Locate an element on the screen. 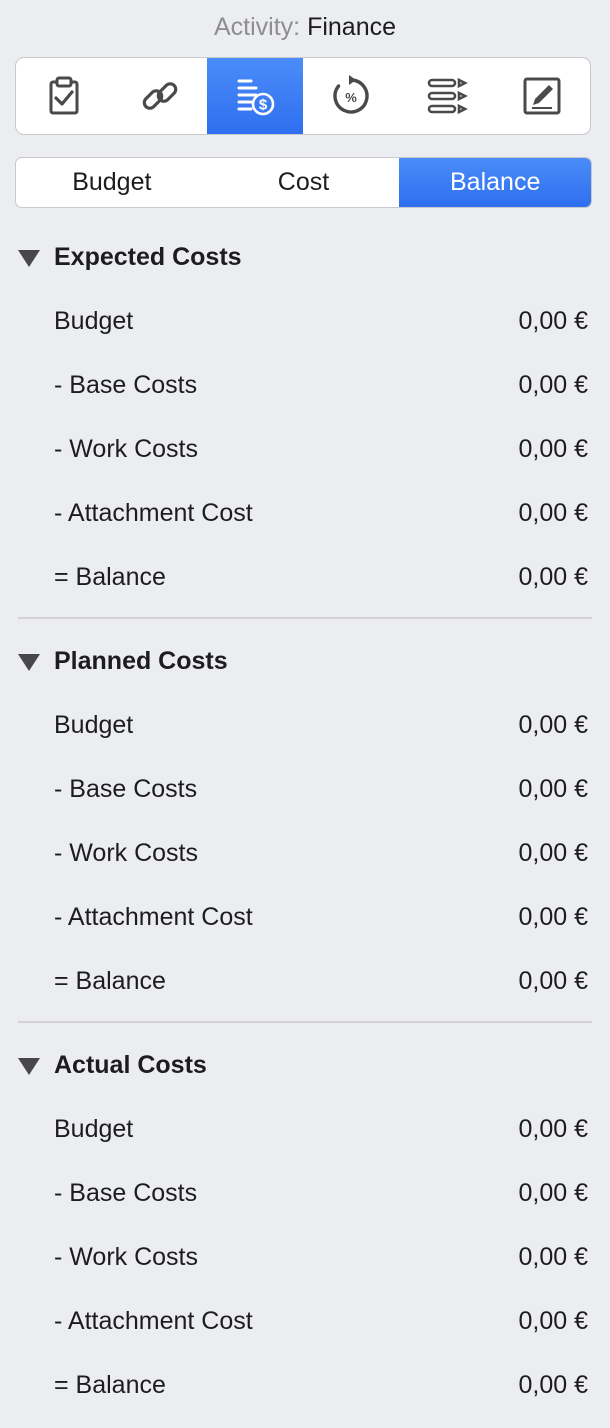 Image resolution: width=610 pixels, height=1428 pixels. header-prefix: Activity: is located at coordinates (257, 27).